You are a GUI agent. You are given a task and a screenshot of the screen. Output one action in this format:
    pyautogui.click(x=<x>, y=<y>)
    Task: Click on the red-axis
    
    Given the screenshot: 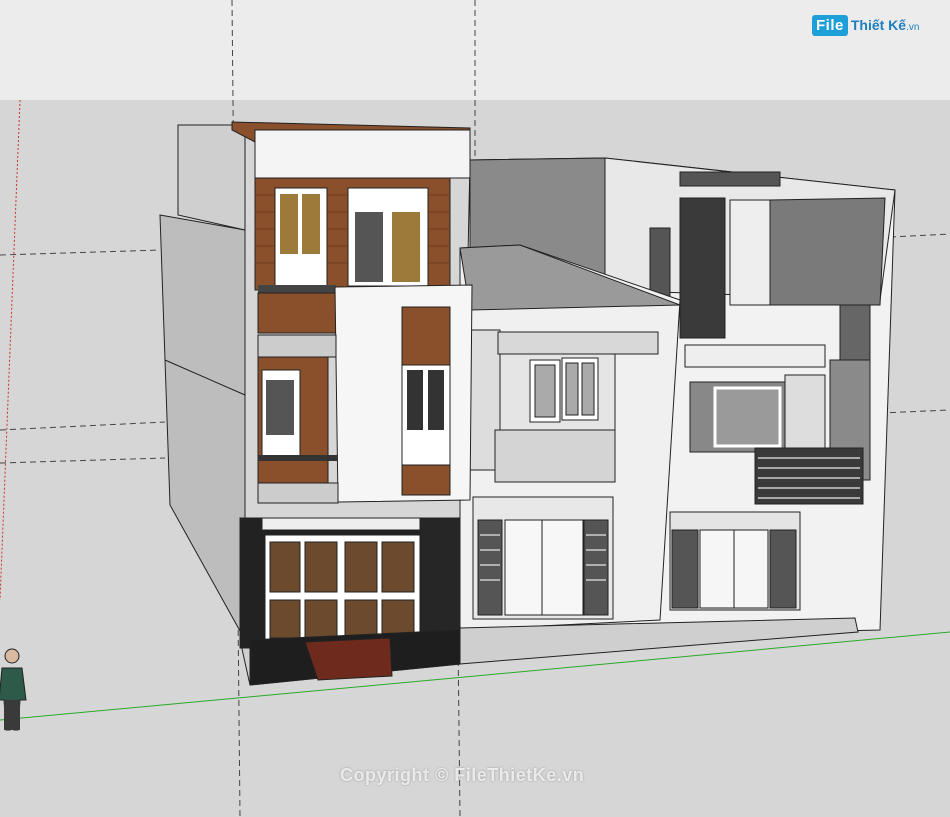 What is the action you would take?
    pyautogui.click(x=10, y=350)
    